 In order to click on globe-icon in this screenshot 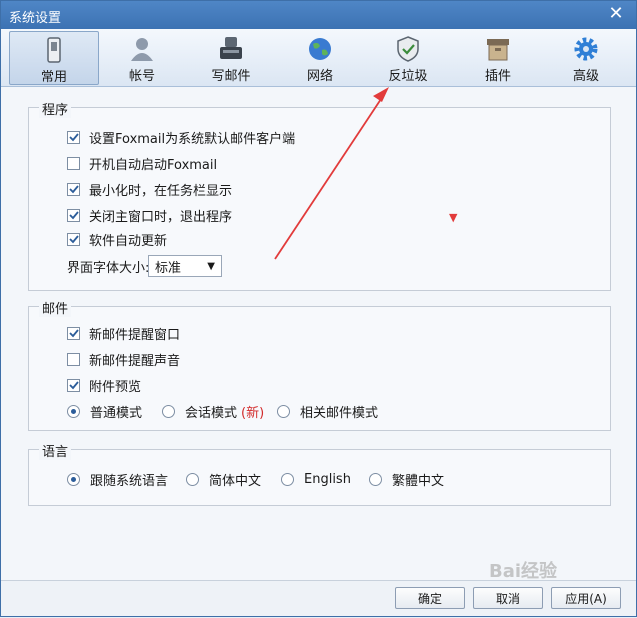, I will do `click(320, 49)`.